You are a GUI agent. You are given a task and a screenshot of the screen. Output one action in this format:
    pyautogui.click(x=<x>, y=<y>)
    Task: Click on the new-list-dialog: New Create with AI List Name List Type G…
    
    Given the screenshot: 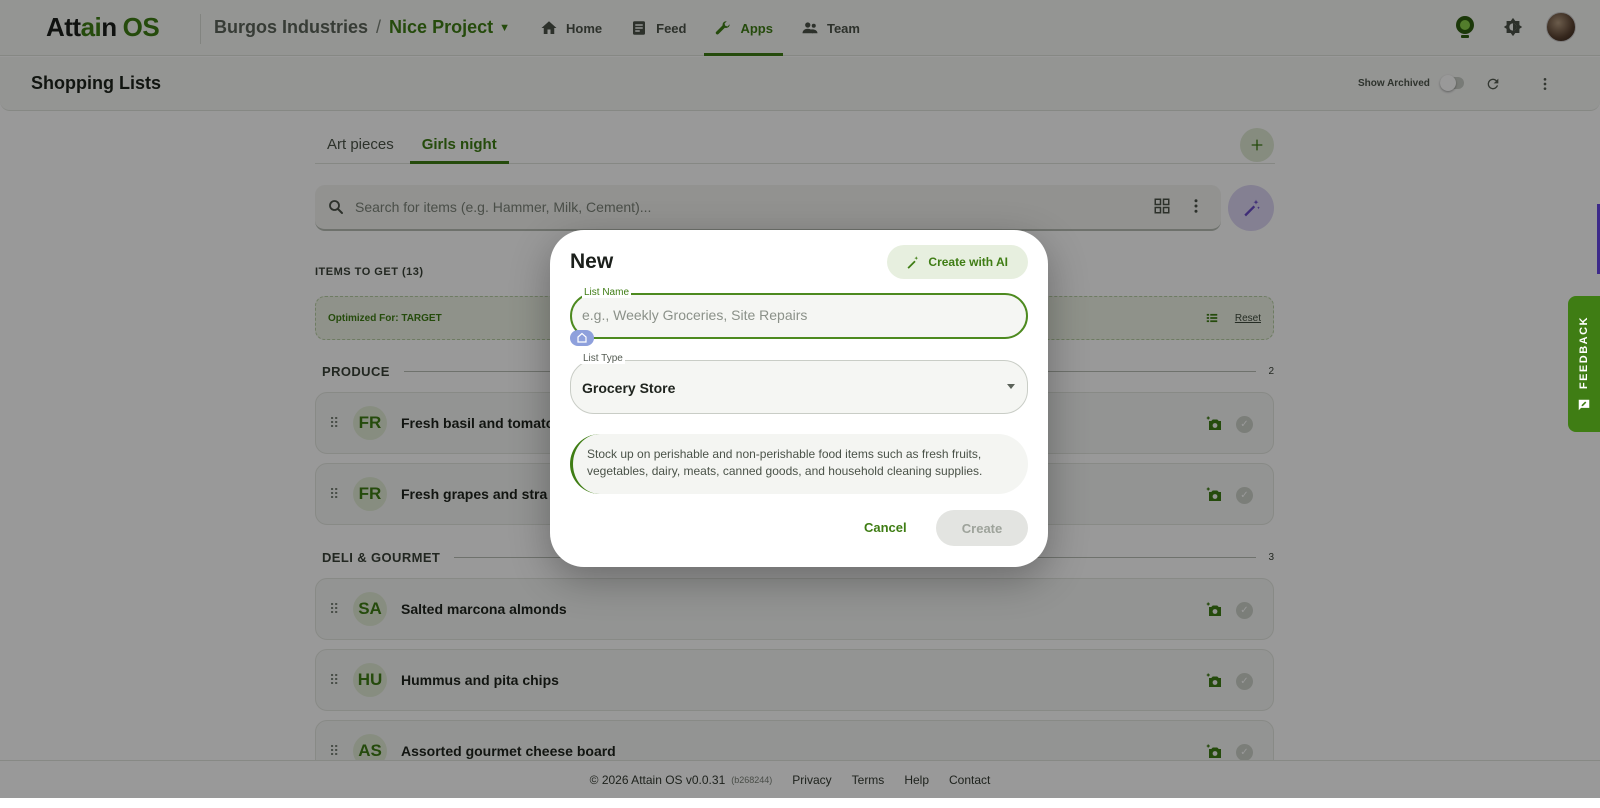 What is the action you would take?
    pyautogui.click(x=799, y=398)
    